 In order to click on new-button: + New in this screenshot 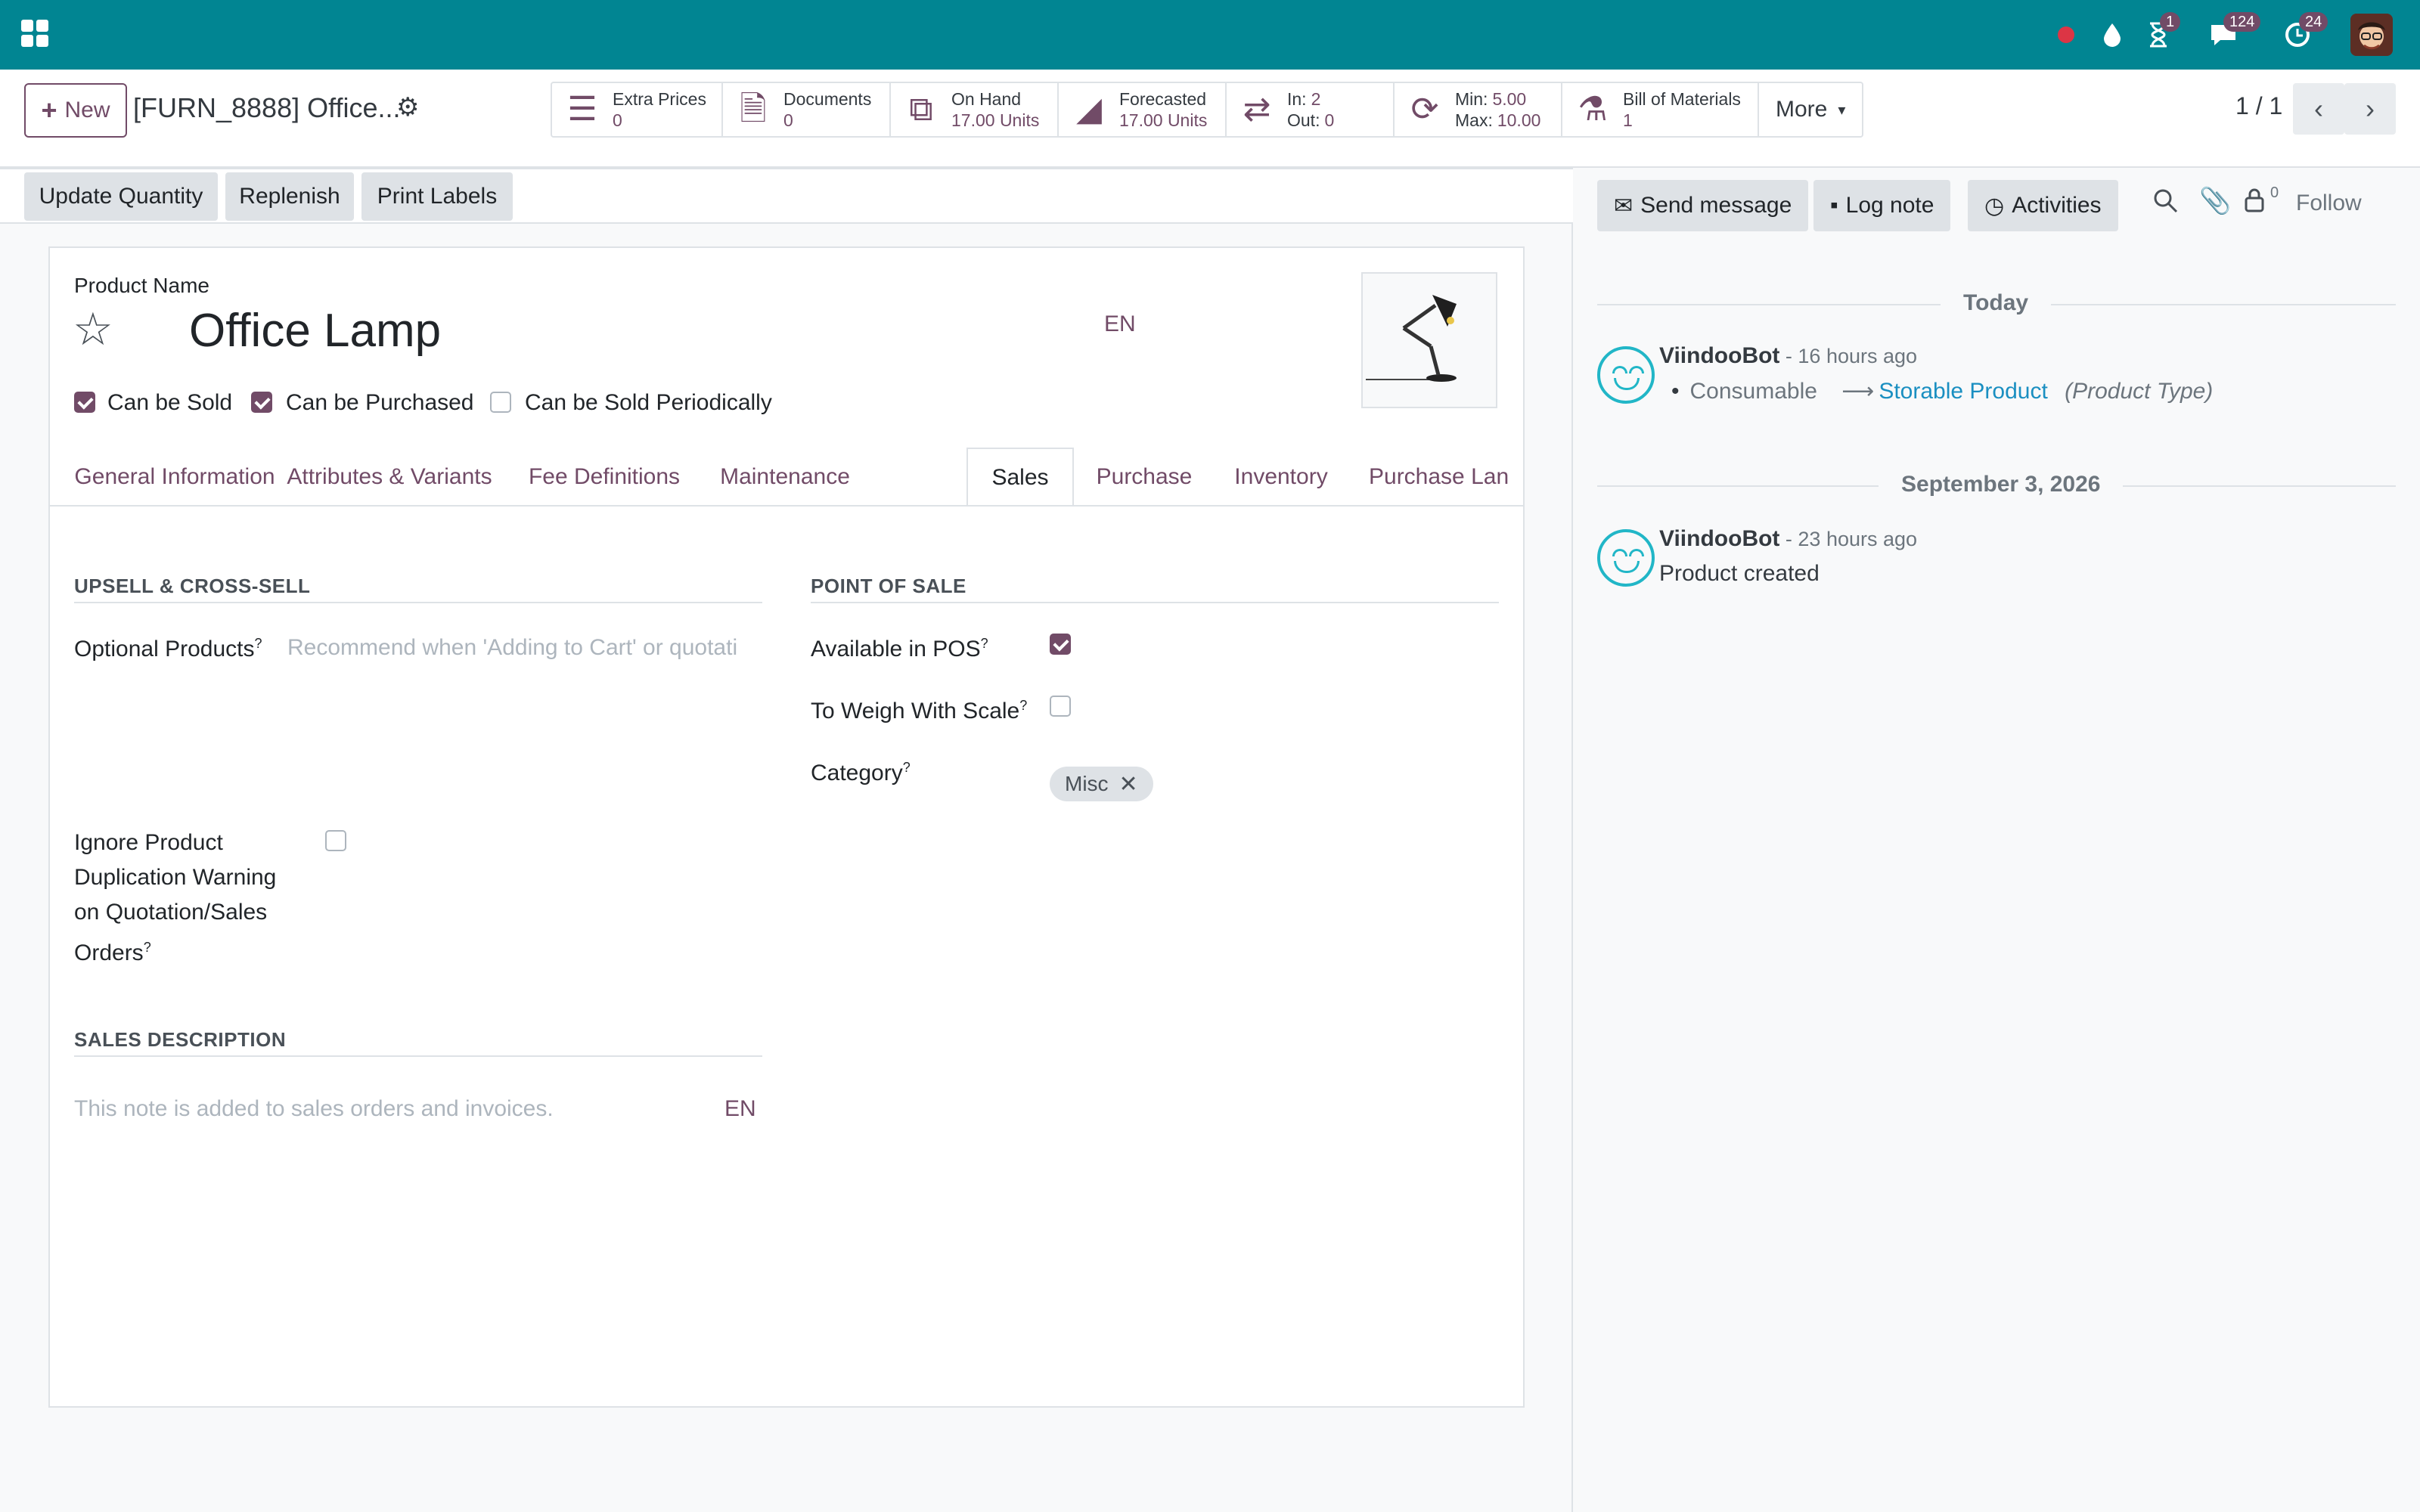, I will do `click(75, 110)`.